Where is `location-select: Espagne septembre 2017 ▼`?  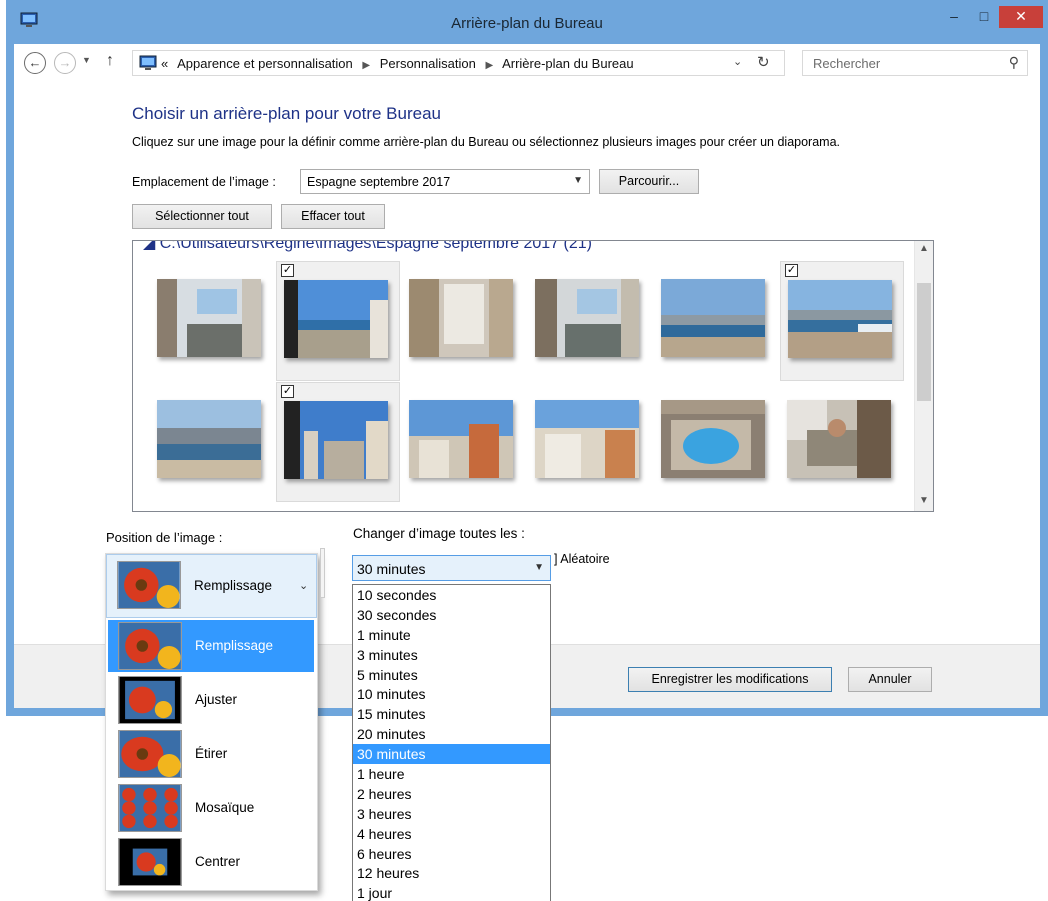 location-select: Espagne septembre 2017 ▼ is located at coordinates (445, 181).